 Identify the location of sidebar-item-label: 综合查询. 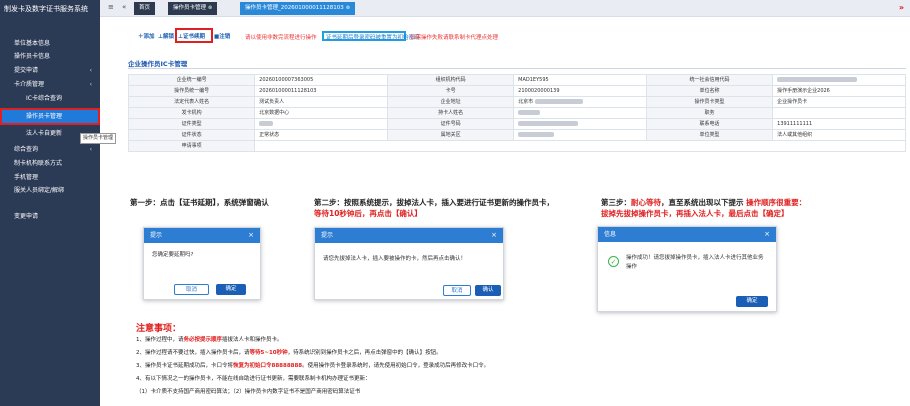
(26, 149).